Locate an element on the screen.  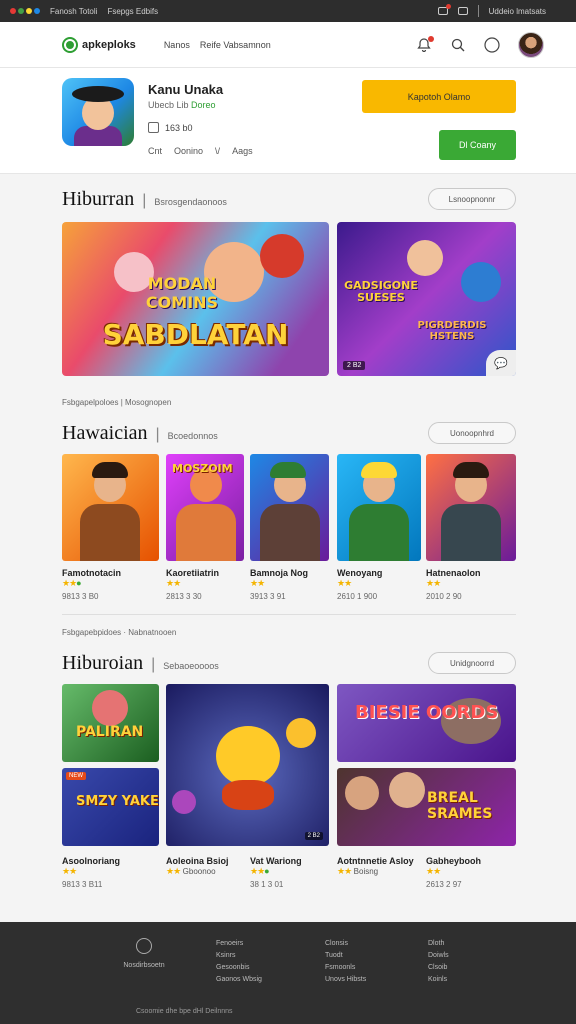
action-0: Cnt is located at coordinates (155, 151).